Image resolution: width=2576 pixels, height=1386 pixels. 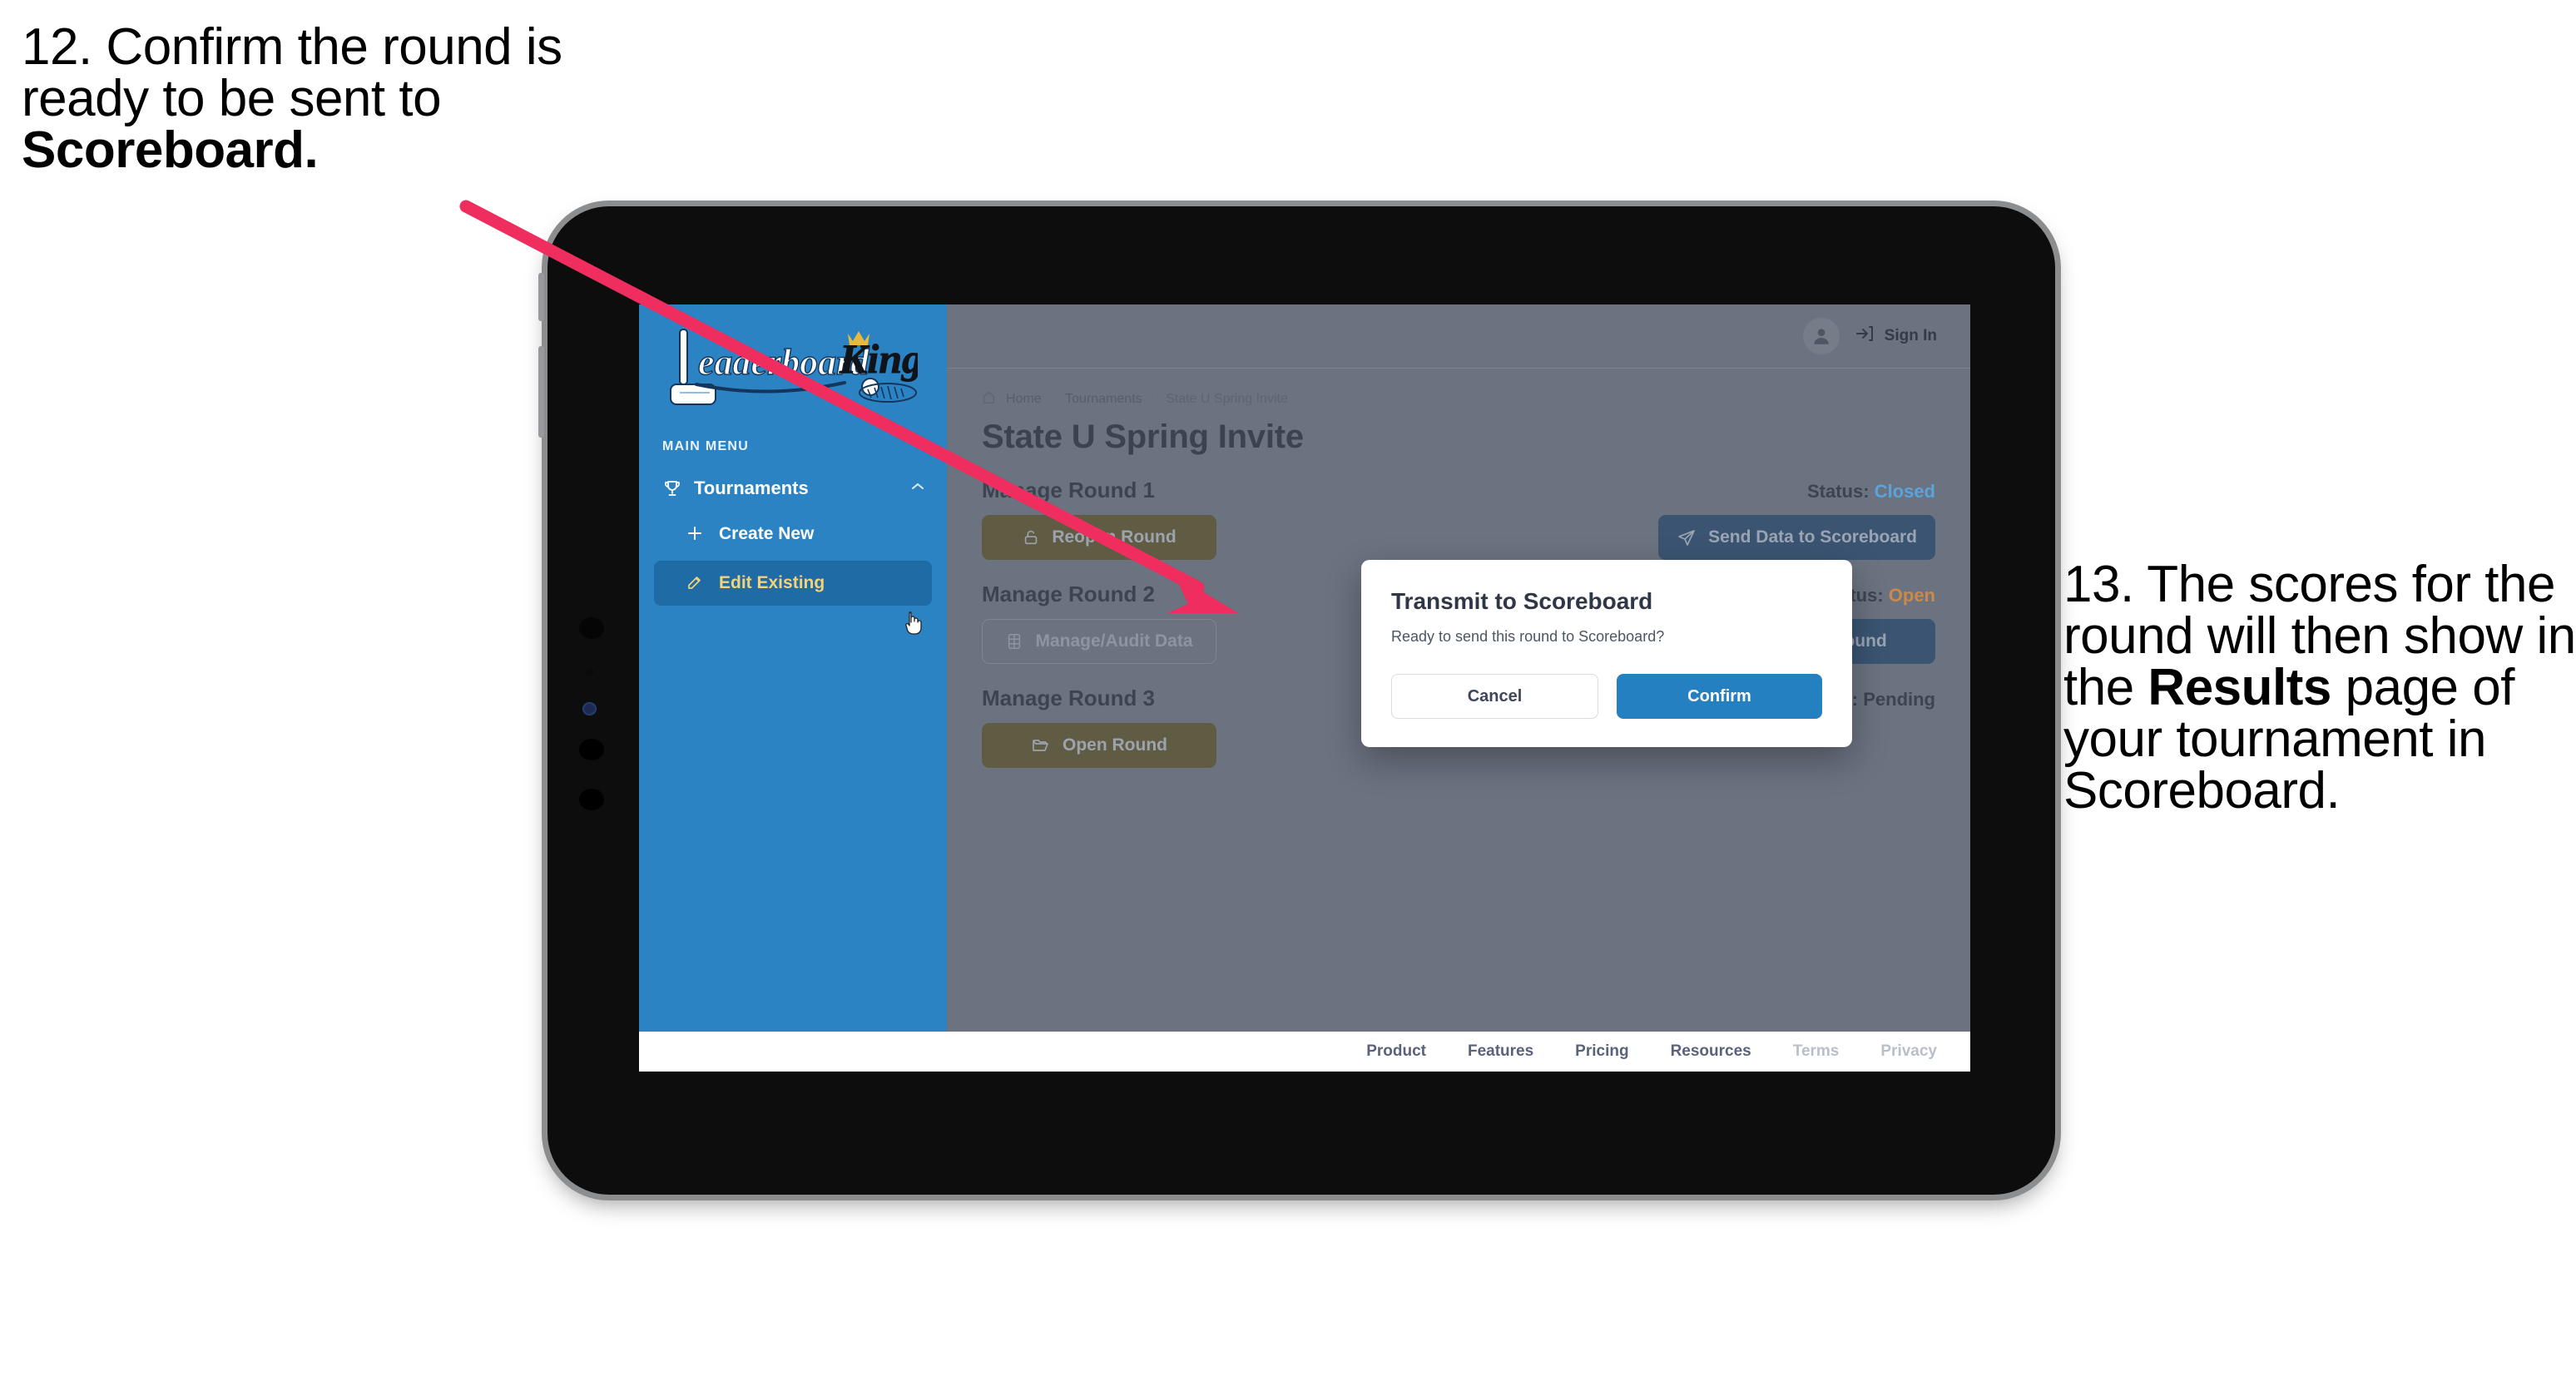 What do you see at coordinates (1909, 1051) in the screenshot?
I see `footer-link-privacy: Privacy` at bounding box center [1909, 1051].